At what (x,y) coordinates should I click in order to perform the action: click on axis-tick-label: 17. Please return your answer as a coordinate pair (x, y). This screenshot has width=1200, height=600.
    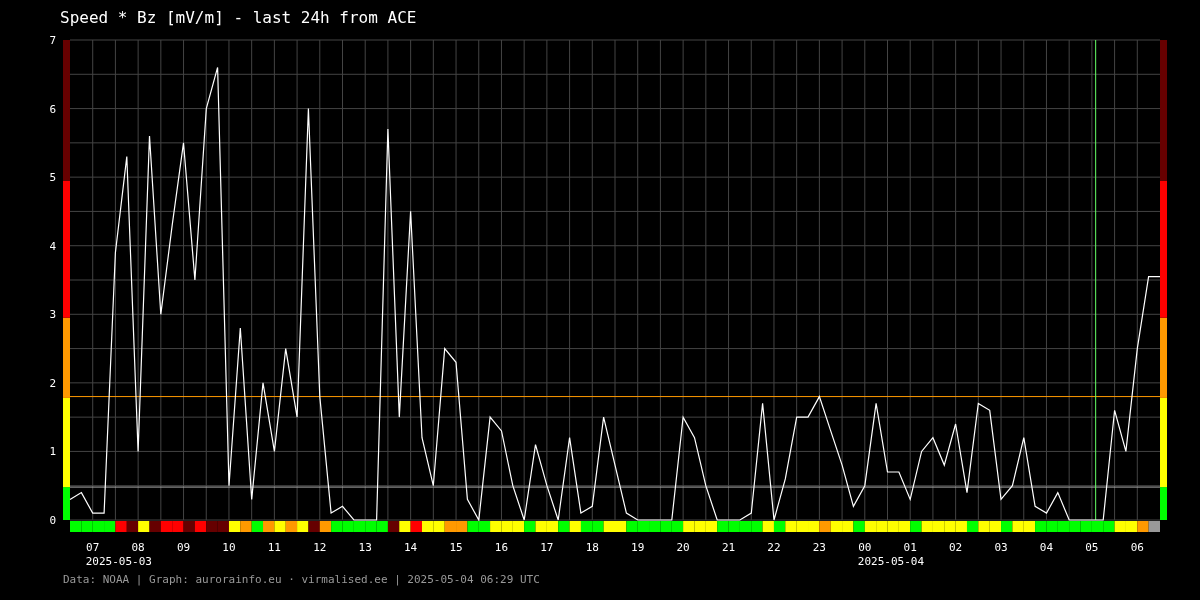
    Looking at the image, I should click on (547, 547).